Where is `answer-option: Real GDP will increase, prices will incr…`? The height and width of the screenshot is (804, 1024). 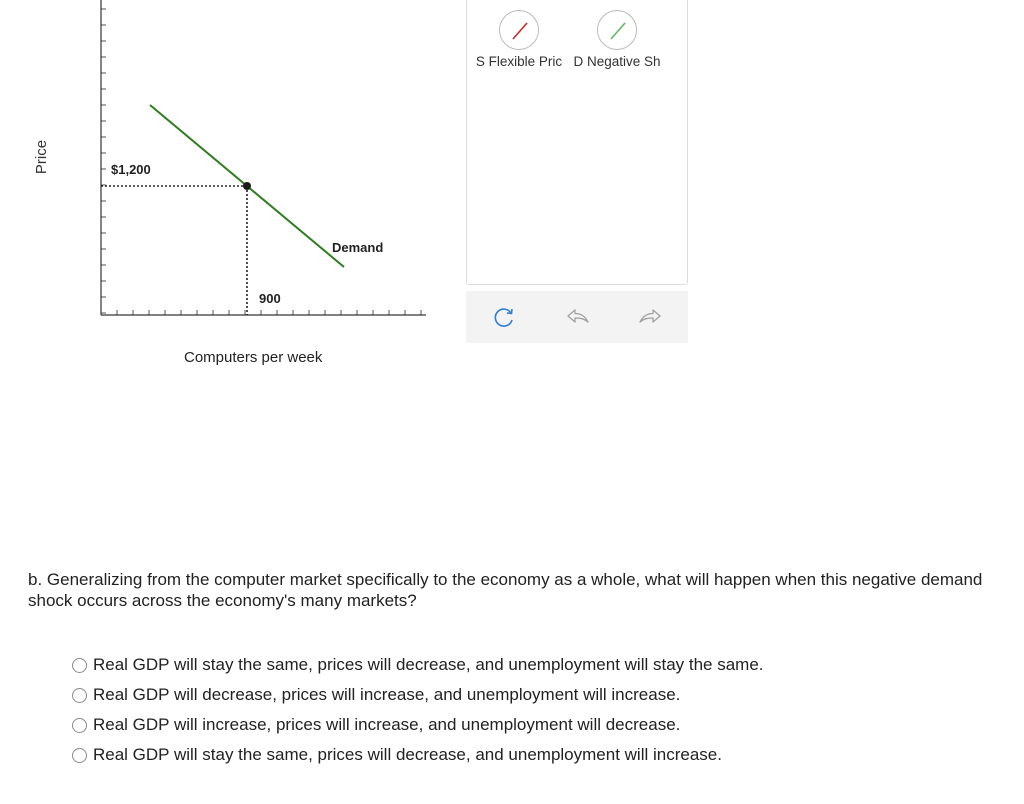
answer-option: Real GDP will increase, prices will incr… is located at coordinates (418, 725).